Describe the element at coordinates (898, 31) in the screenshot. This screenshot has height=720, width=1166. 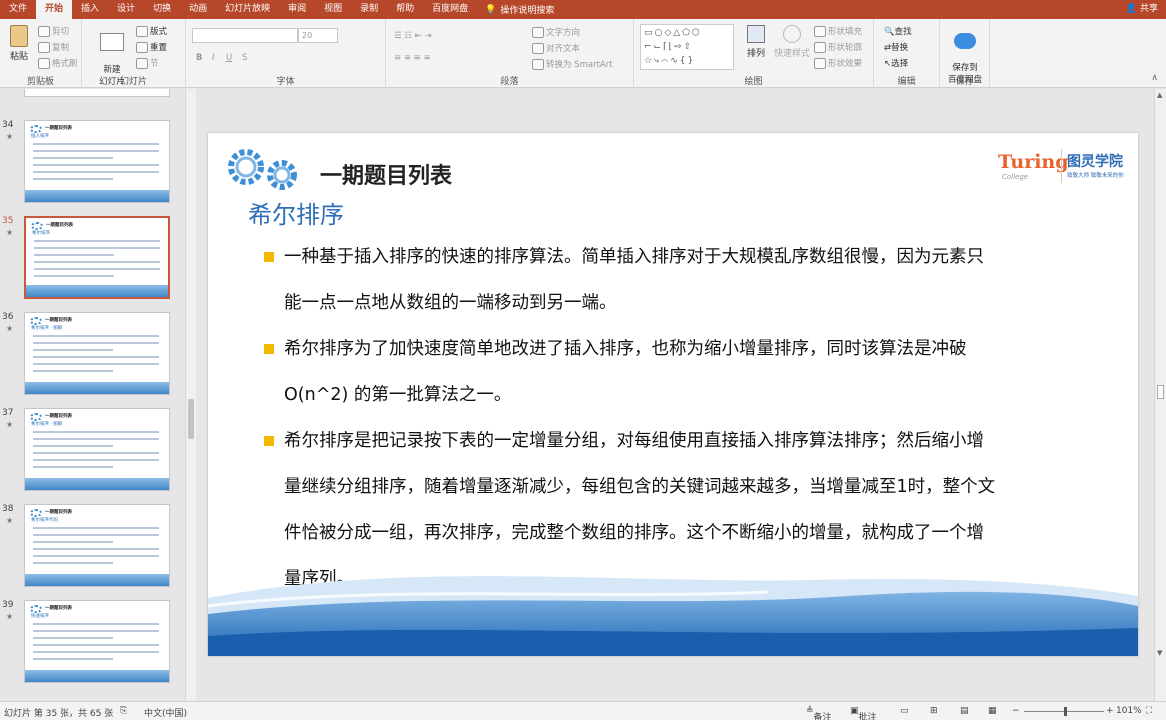
I see `find-button: 🔍查找` at that location.